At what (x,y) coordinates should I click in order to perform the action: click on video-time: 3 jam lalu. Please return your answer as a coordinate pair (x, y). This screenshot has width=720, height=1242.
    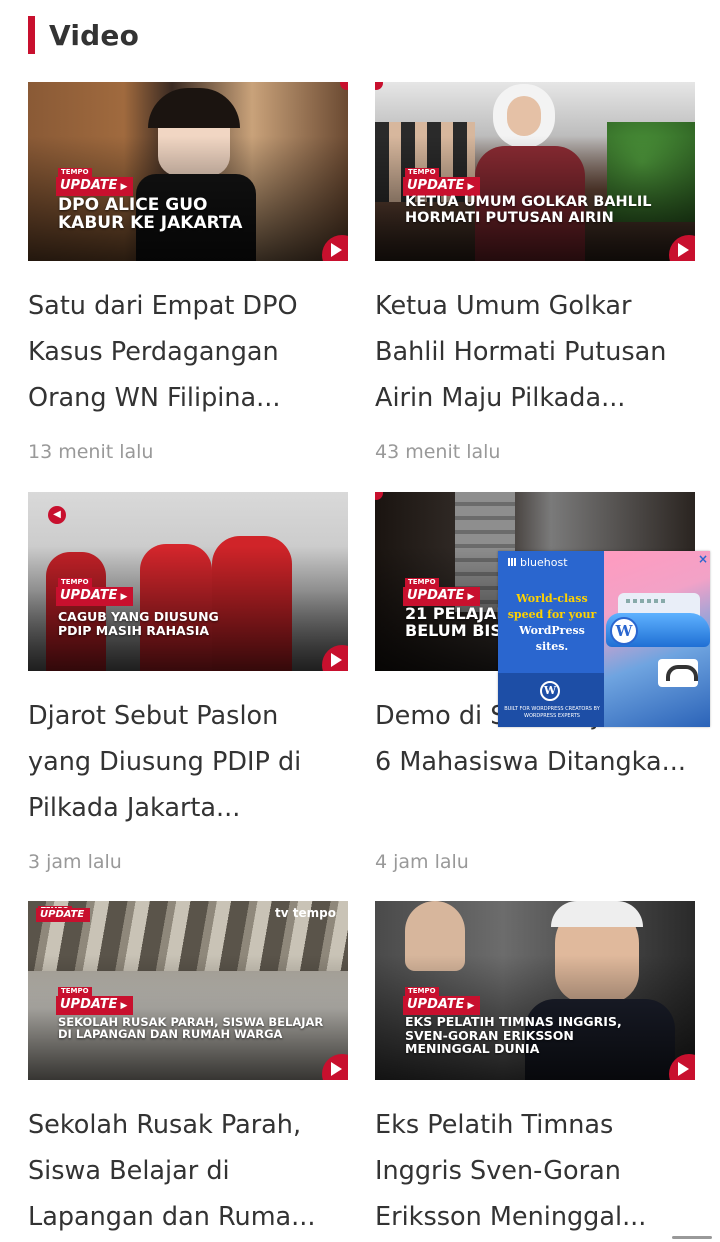
    Looking at the image, I should click on (75, 862).